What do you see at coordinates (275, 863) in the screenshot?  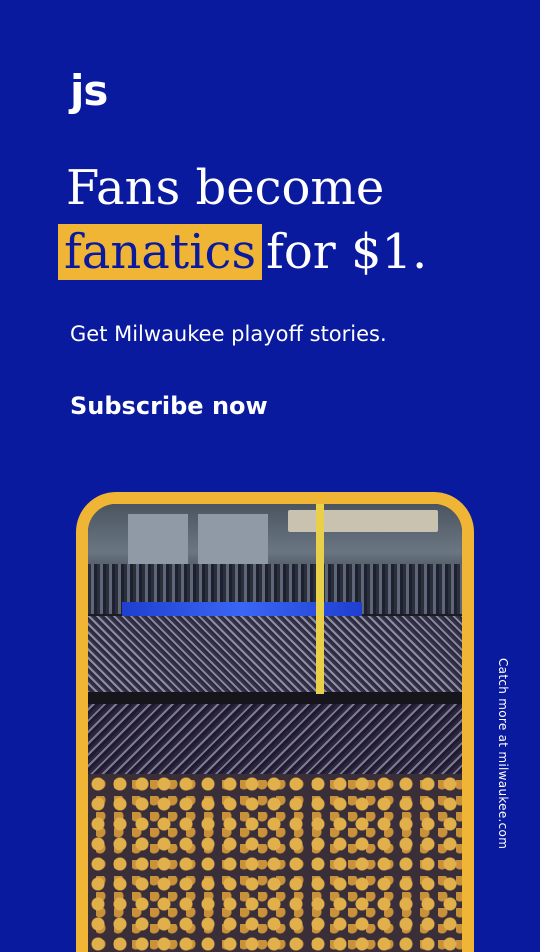 I see `rally-towels-crowd` at bounding box center [275, 863].